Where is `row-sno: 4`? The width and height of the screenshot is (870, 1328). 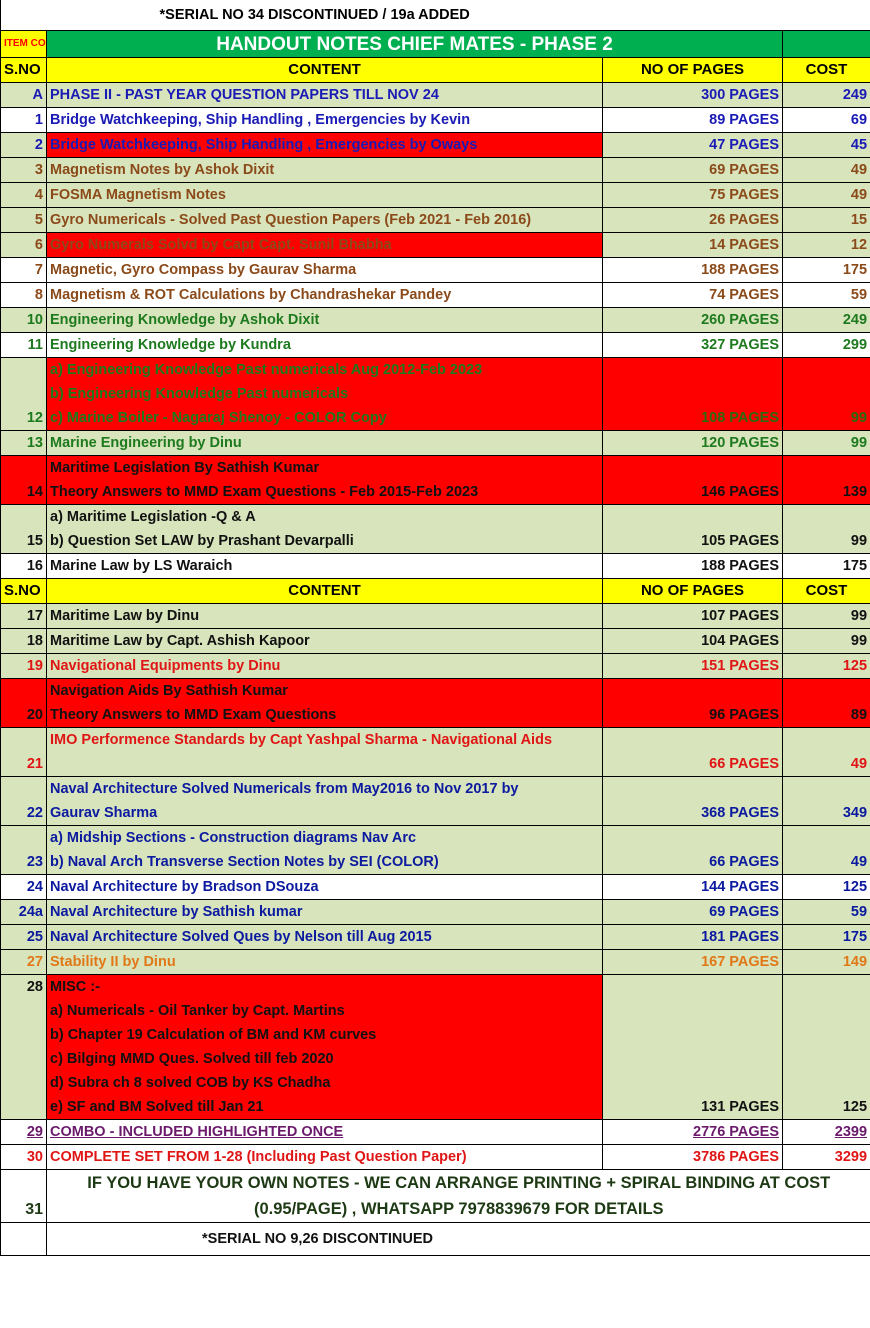 row-sno: 4 is located at coordinates (23, 195).